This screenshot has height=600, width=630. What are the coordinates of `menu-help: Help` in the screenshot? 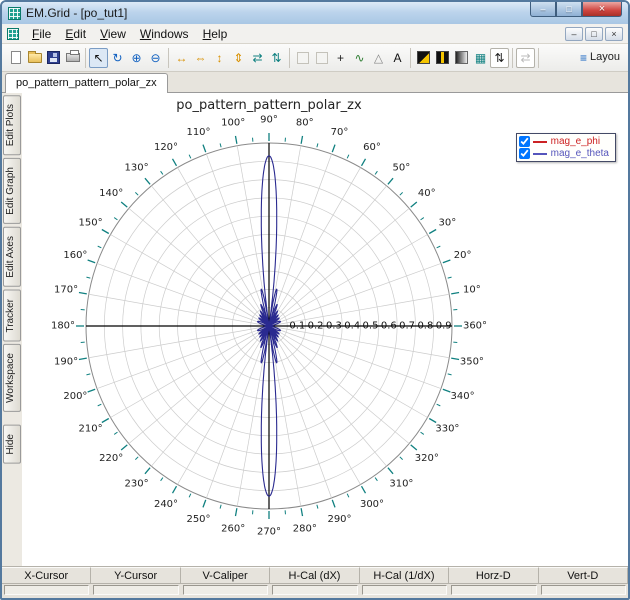 It's located at (215, 34).